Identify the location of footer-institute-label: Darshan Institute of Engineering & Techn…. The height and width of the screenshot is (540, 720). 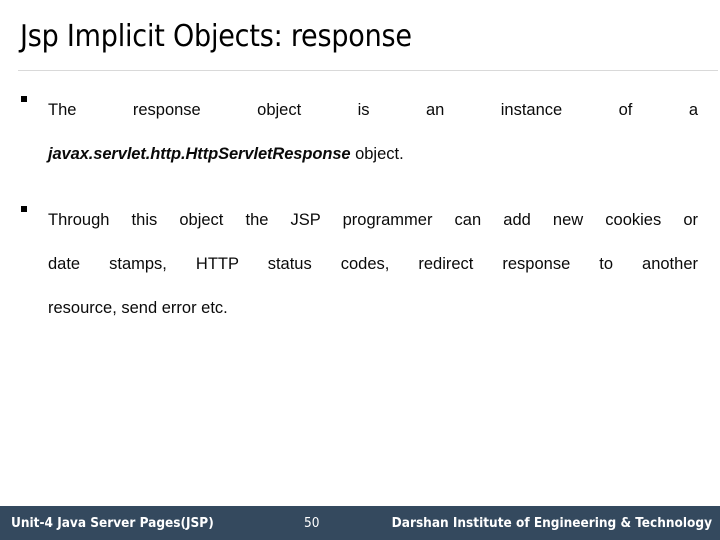
(551, 523).